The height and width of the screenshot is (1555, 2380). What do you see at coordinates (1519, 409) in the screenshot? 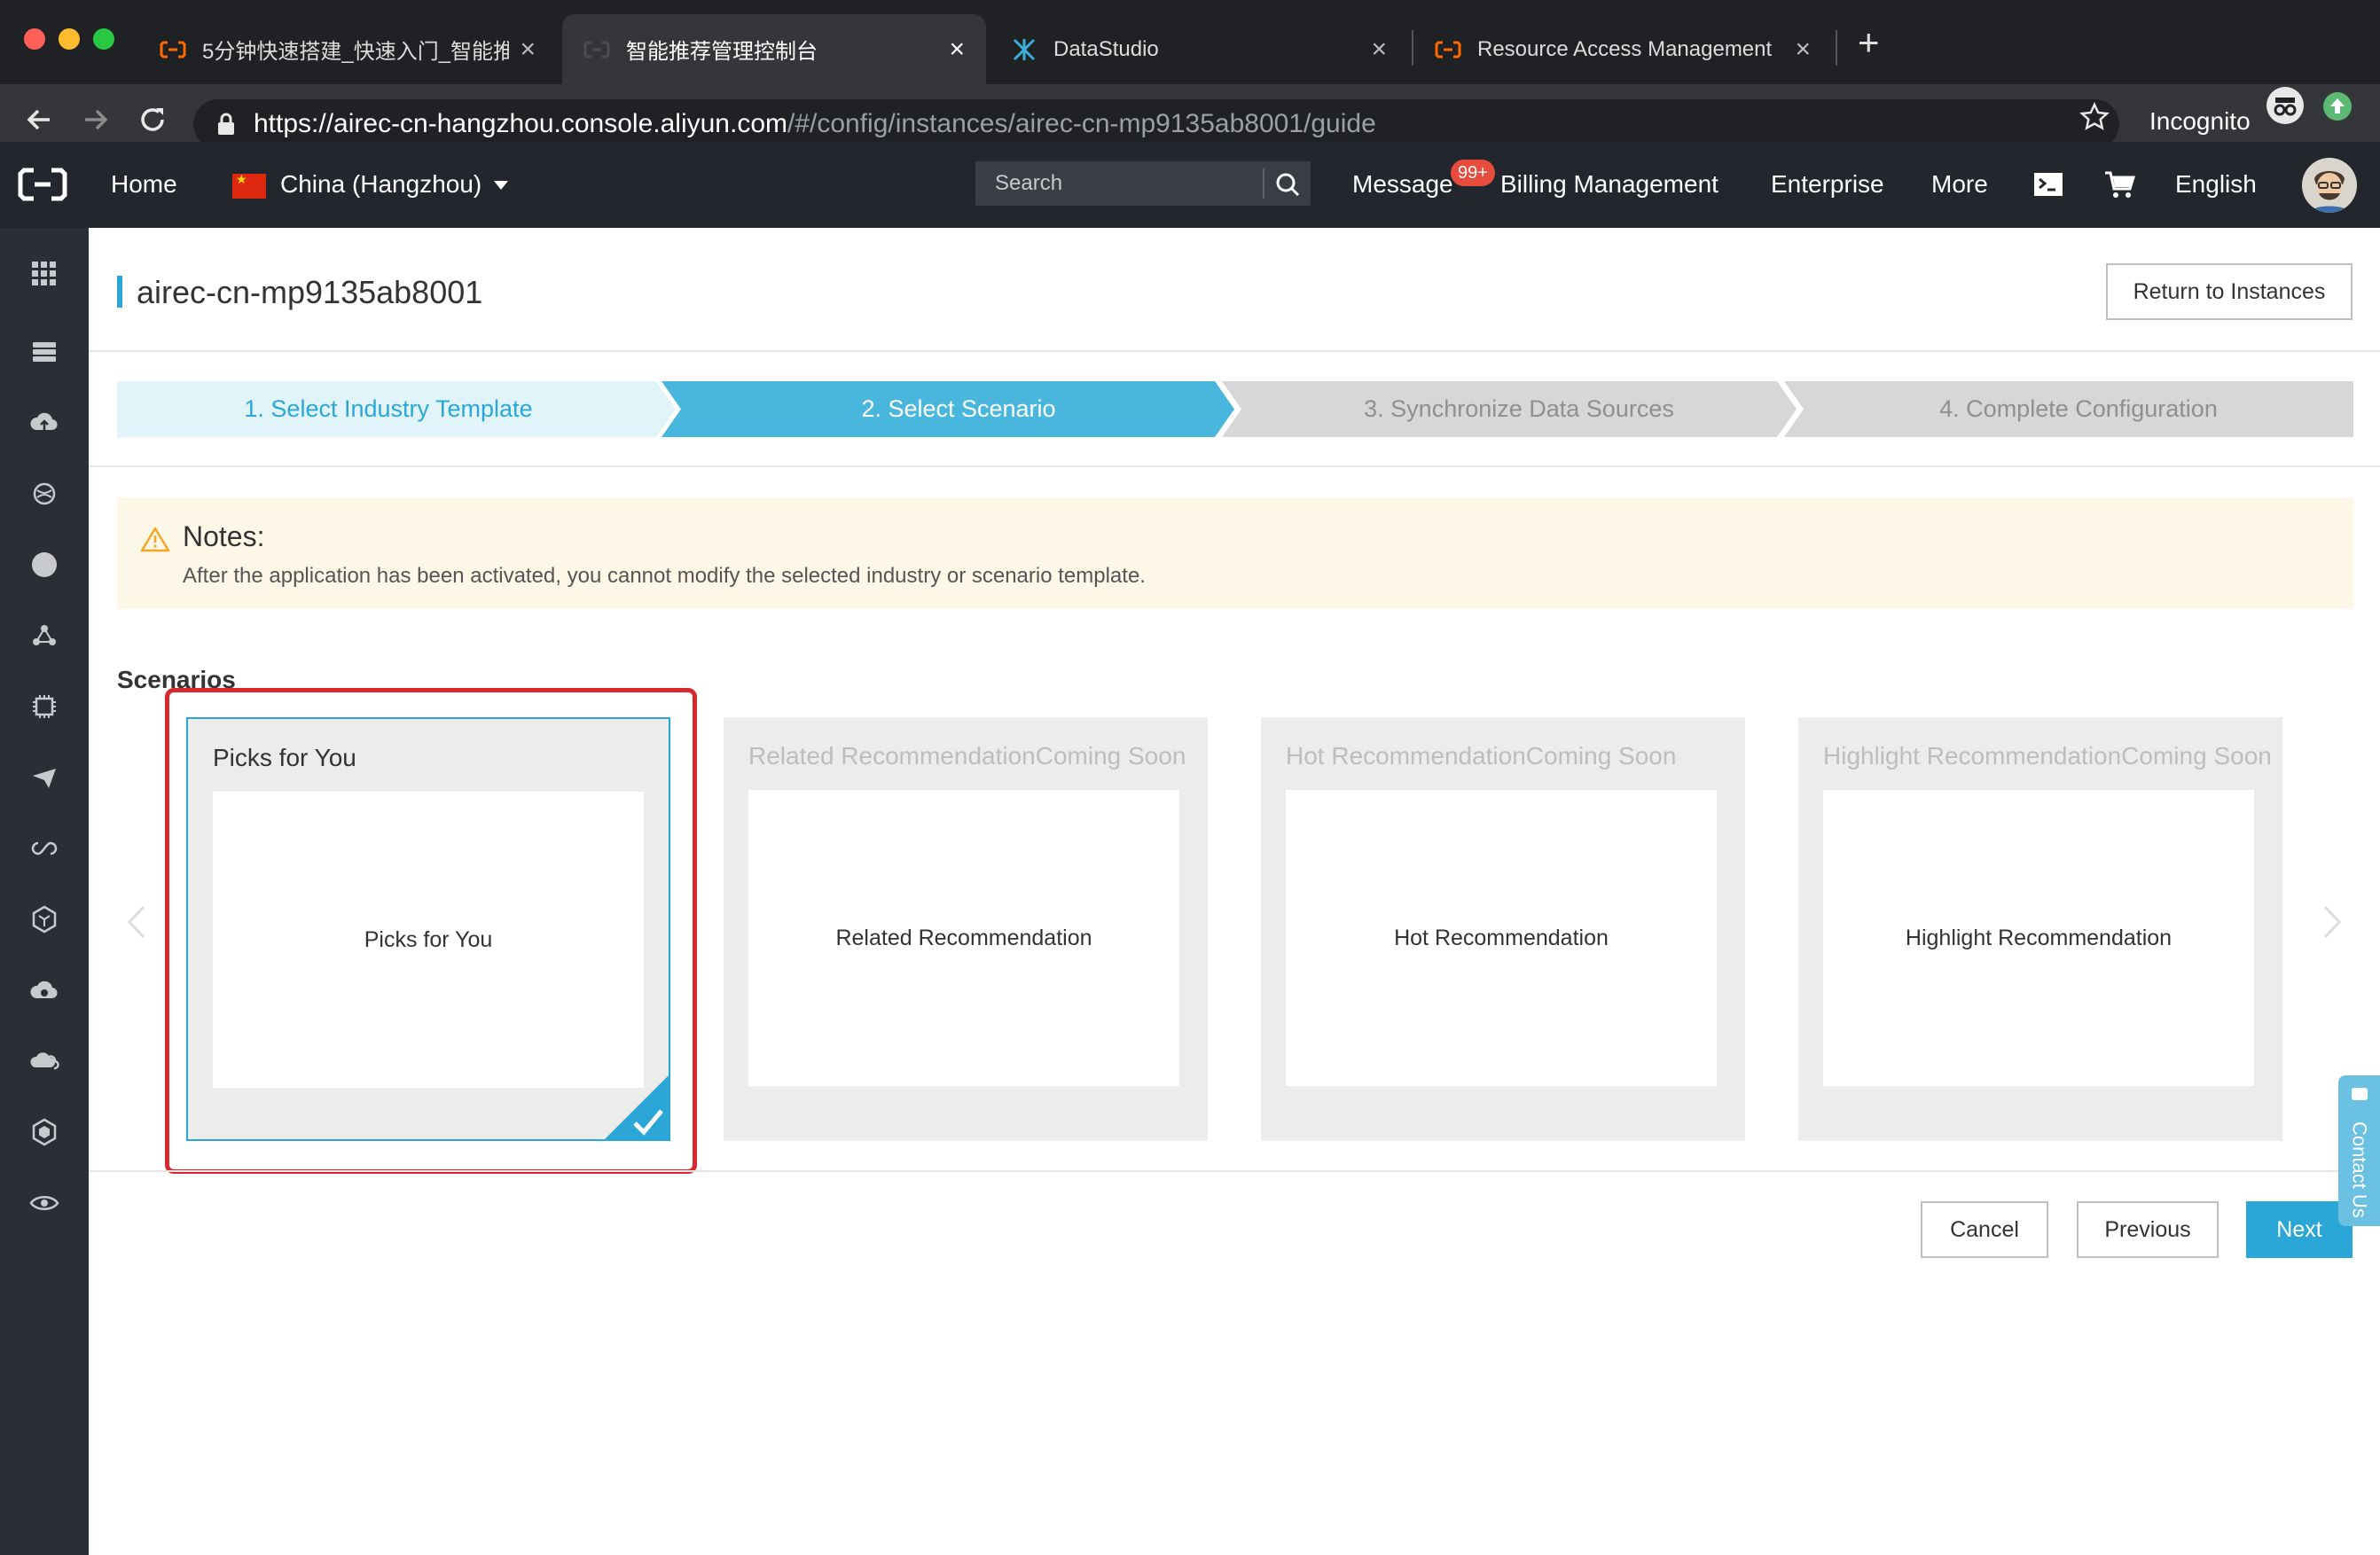
I see `step-3-synchronize-data-sources: 3. Synchronize Data Sources` at bounding box center [1519, 409].